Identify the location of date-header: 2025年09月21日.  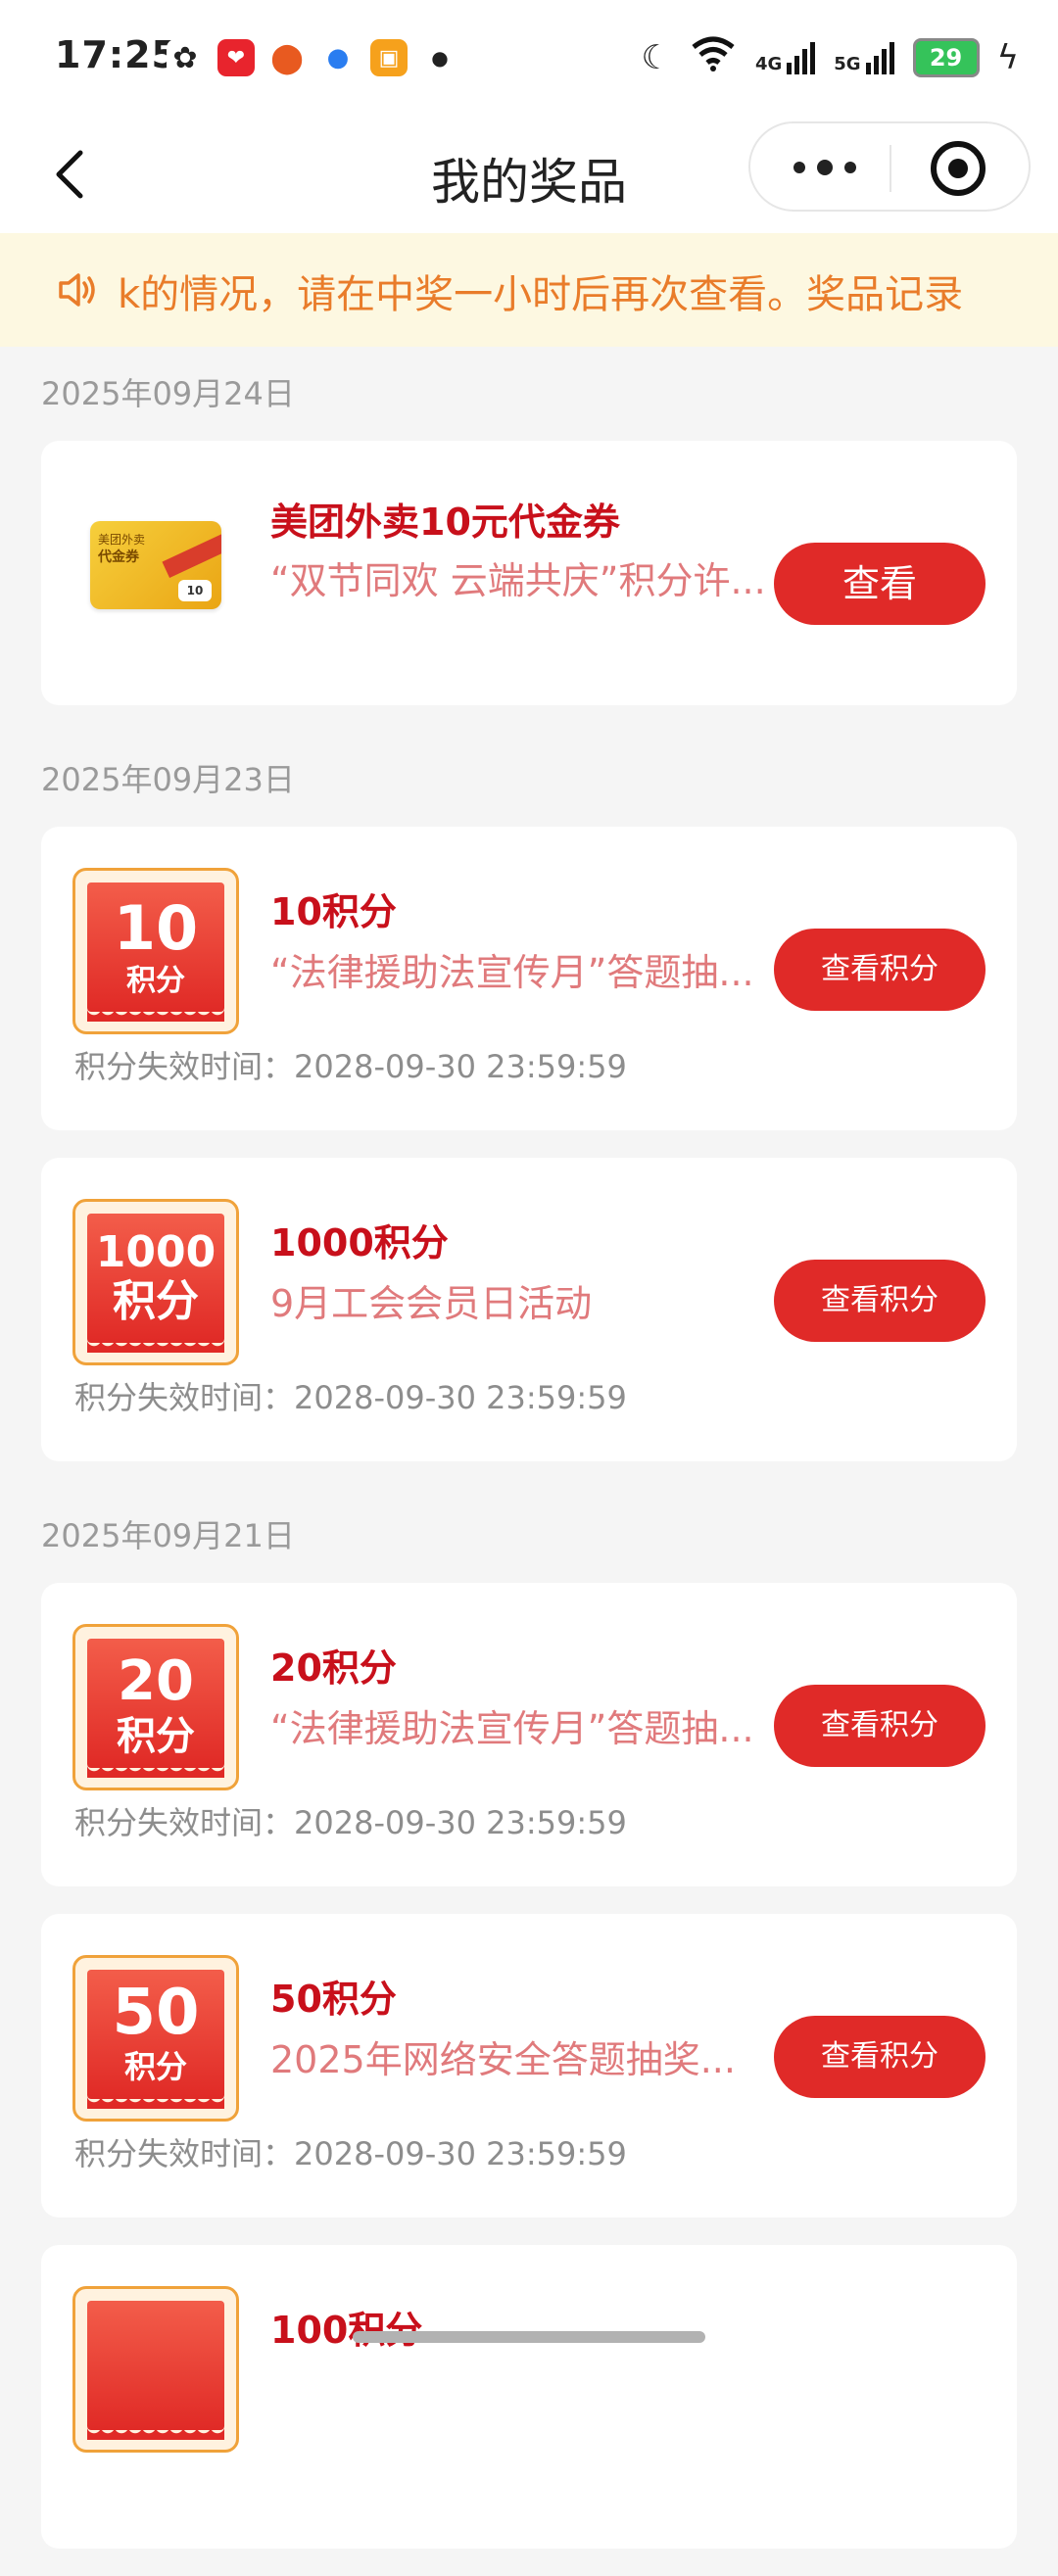
(168, 1535).